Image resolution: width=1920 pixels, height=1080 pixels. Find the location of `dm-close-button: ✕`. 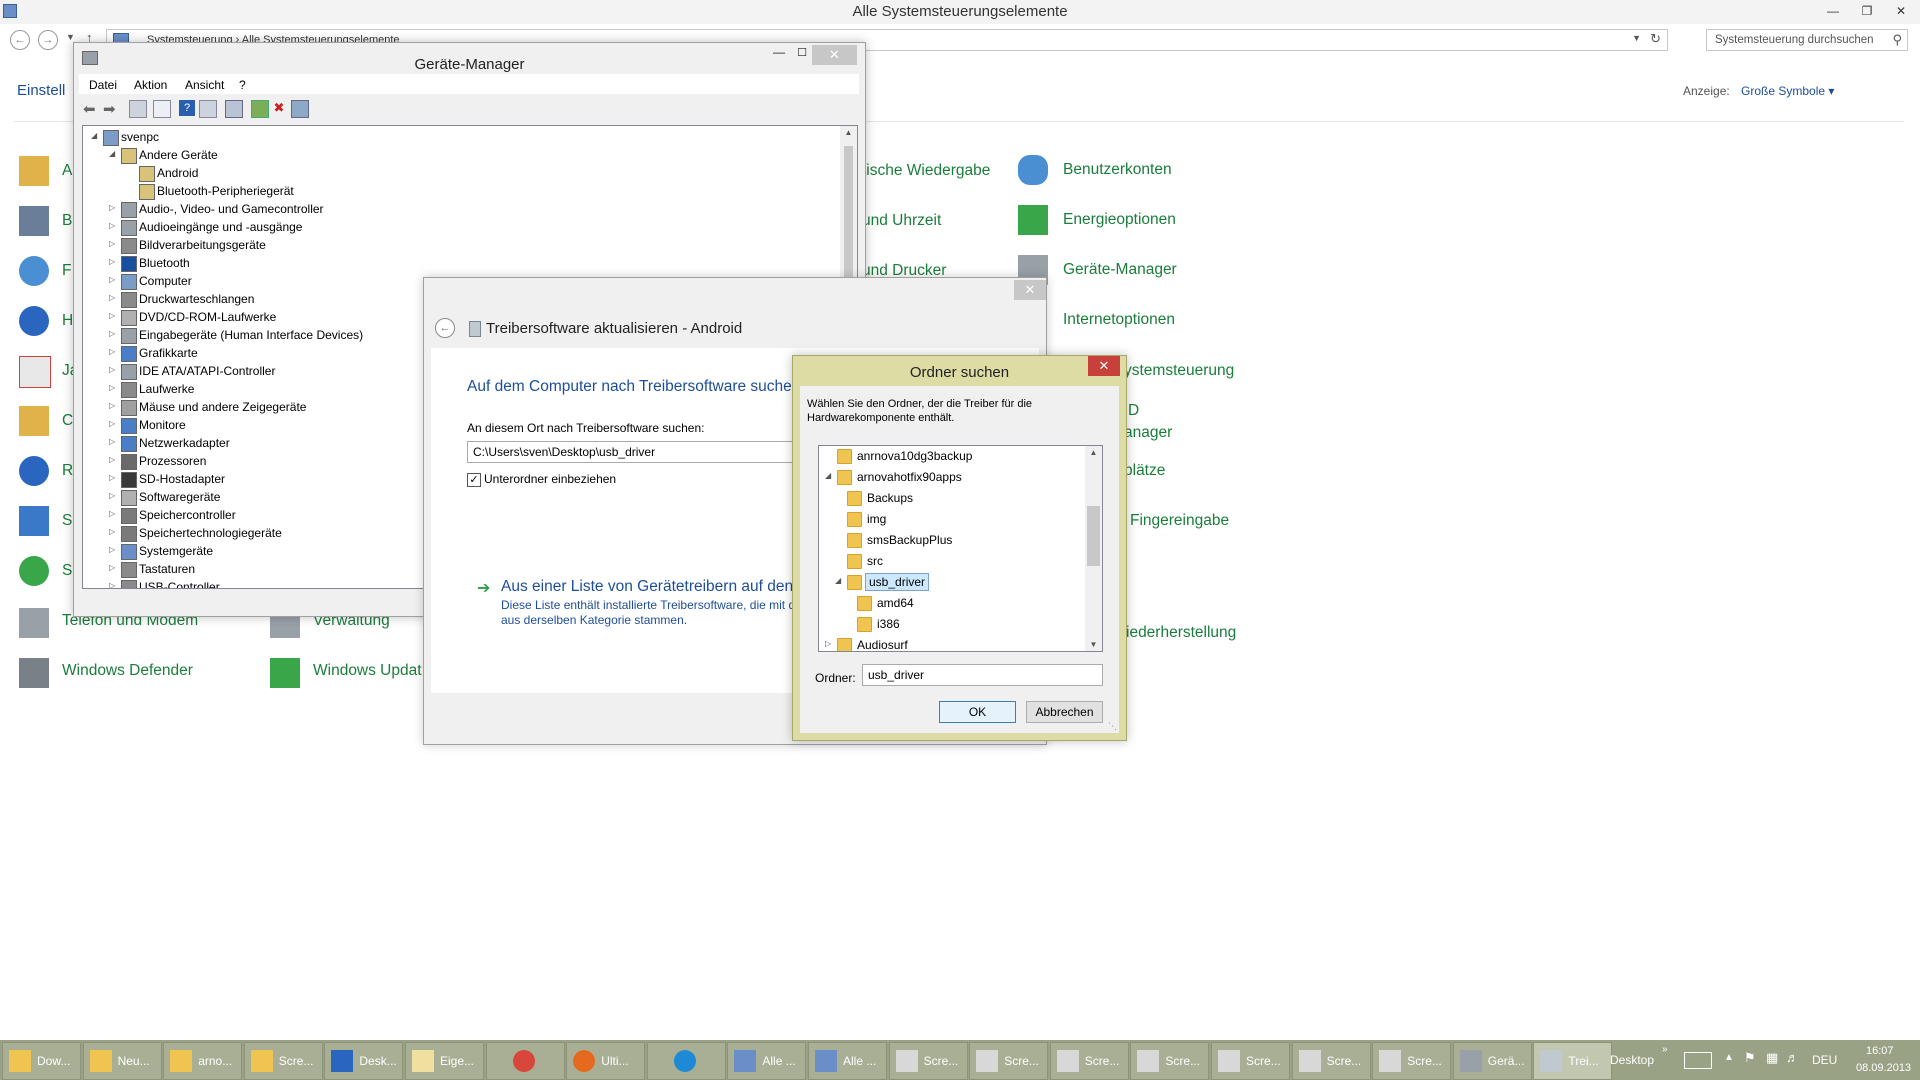

dm-close-button: ✕ is located at coordinates (834, 55).